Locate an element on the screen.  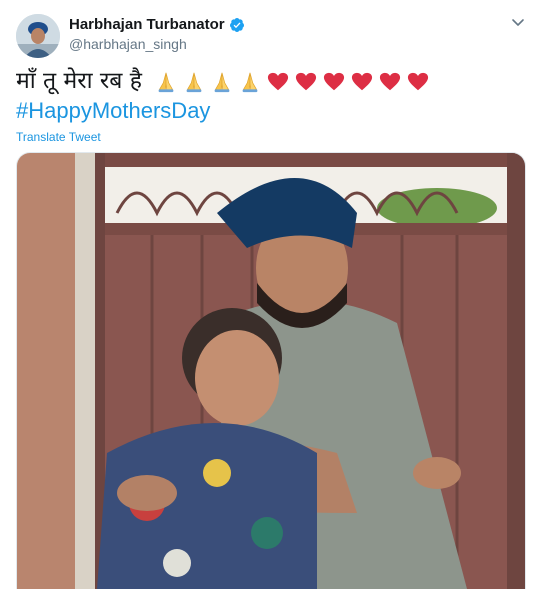
translate-tweet-link: Translate Tweet is located at coordinates (58, 137).